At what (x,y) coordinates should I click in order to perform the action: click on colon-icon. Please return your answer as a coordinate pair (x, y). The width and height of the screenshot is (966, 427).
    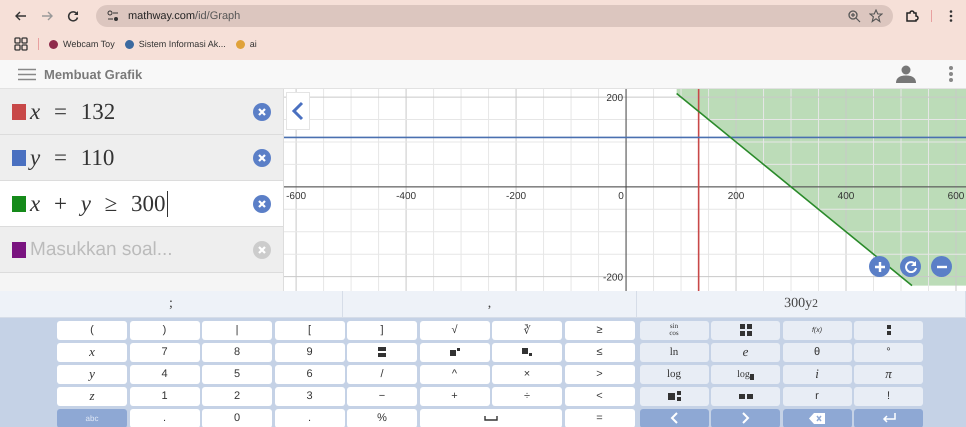
    Looking at the image, I should click on (888, 330).